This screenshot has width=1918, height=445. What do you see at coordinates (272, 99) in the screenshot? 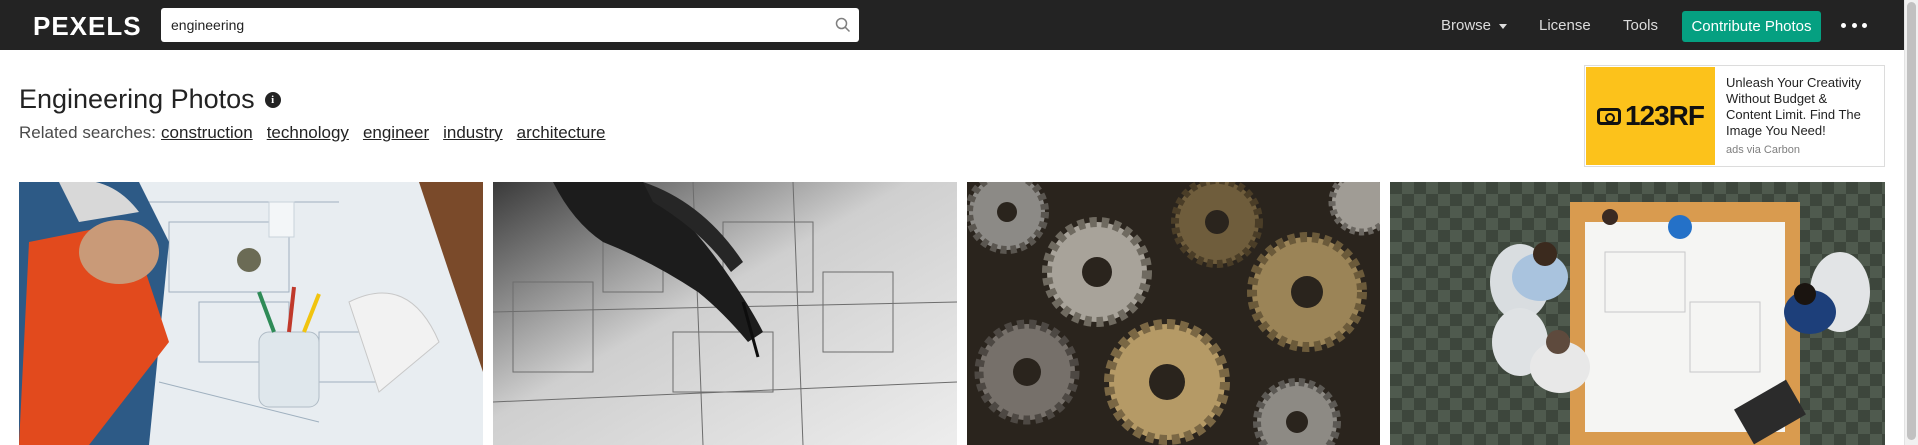
I see `info-icon: i` at bounding box center [272, 99].